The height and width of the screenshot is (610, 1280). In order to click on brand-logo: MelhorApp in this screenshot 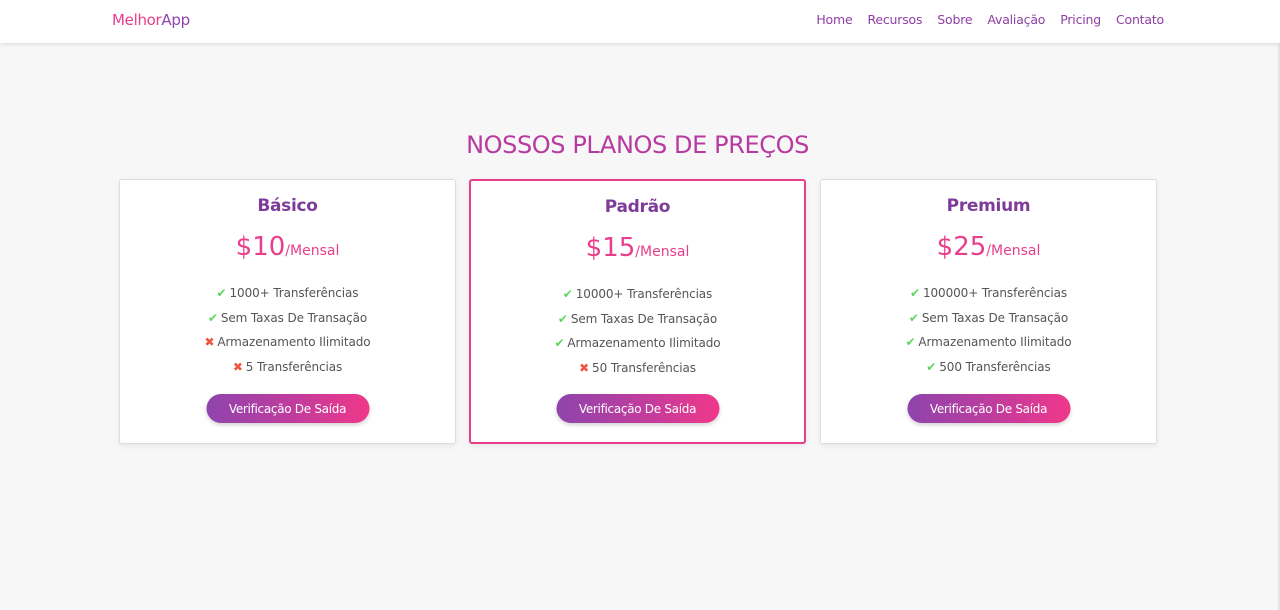, I will do `click(151, 20)`.